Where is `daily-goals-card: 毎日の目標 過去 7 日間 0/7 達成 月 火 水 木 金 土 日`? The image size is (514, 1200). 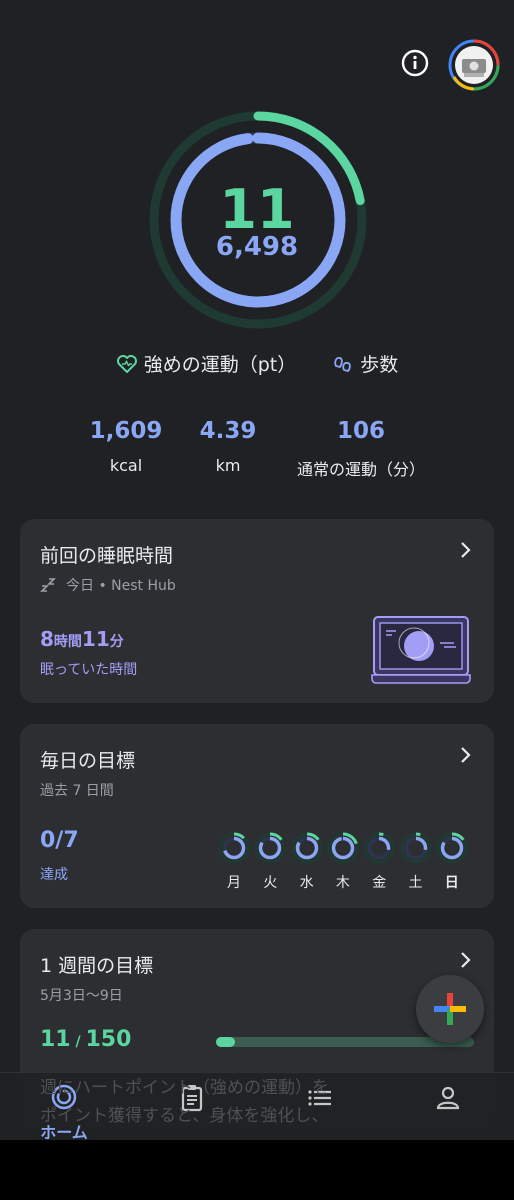 daily-goals-card: 毎日の目標 過去 7 日間 0/7 達成 月 火 水 木 金 土 日 is located at coordinates (257, 816).